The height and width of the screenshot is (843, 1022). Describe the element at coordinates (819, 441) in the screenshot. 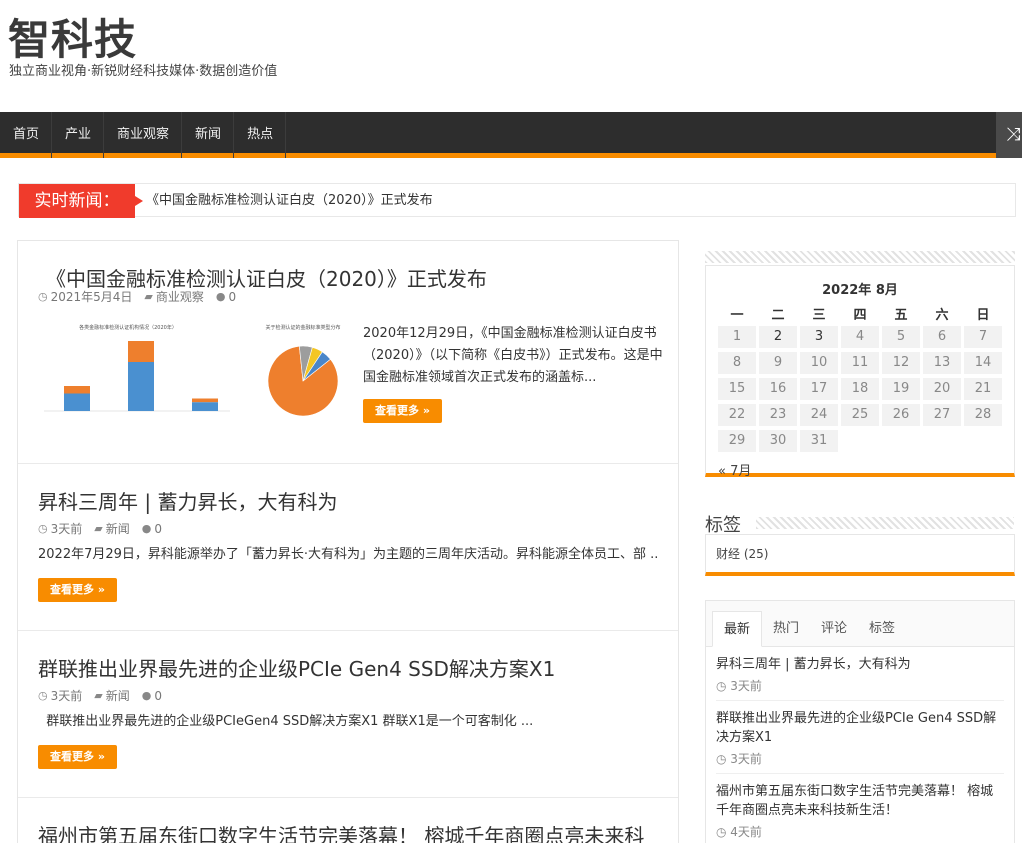

I see `calendar-day: 31` at that location.